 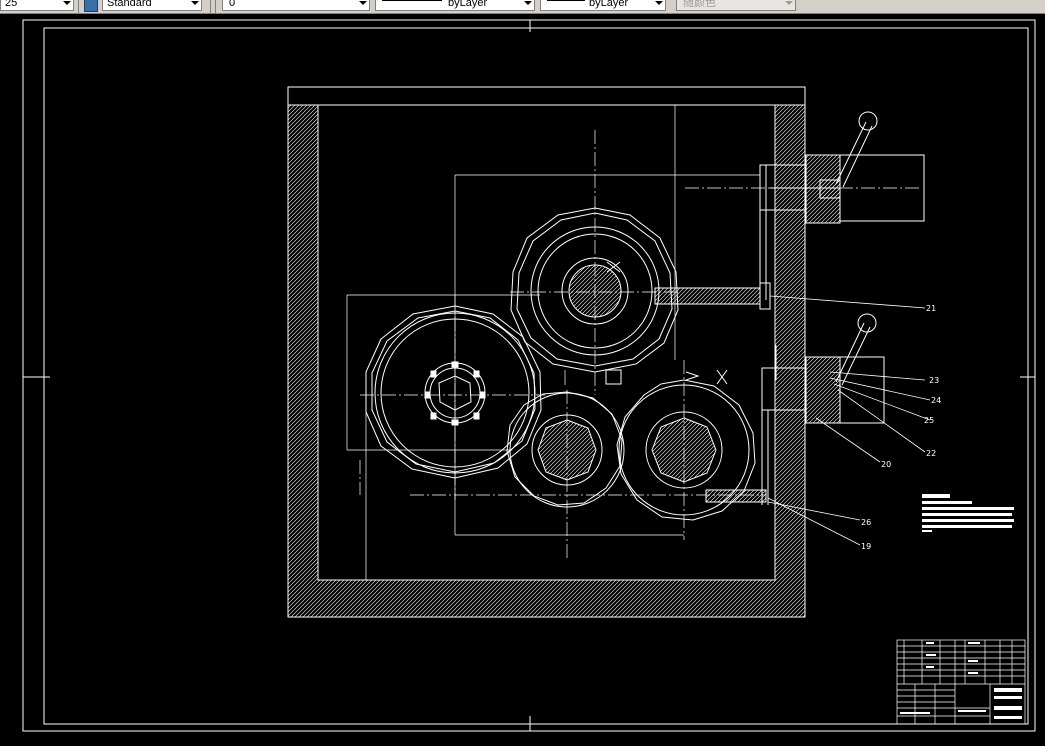 I want to click on lineweight-preview, so click(x=566, y=0).